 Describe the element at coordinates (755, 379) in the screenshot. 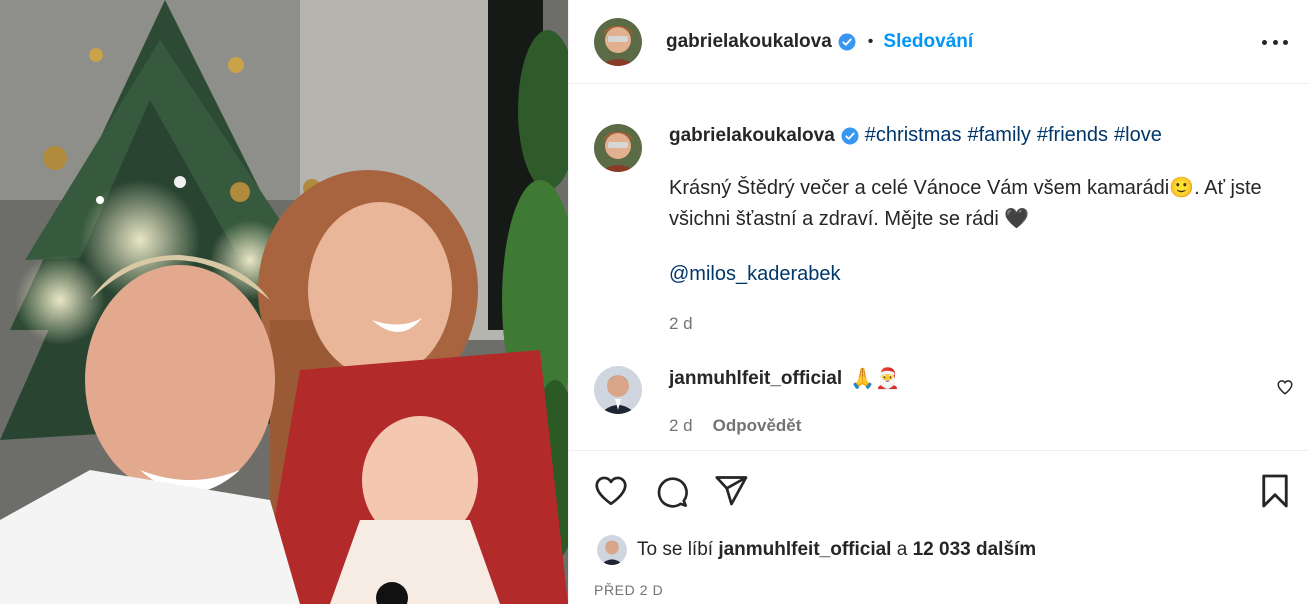

I see `commenter-username: janmuhlfeit_official` at that location.